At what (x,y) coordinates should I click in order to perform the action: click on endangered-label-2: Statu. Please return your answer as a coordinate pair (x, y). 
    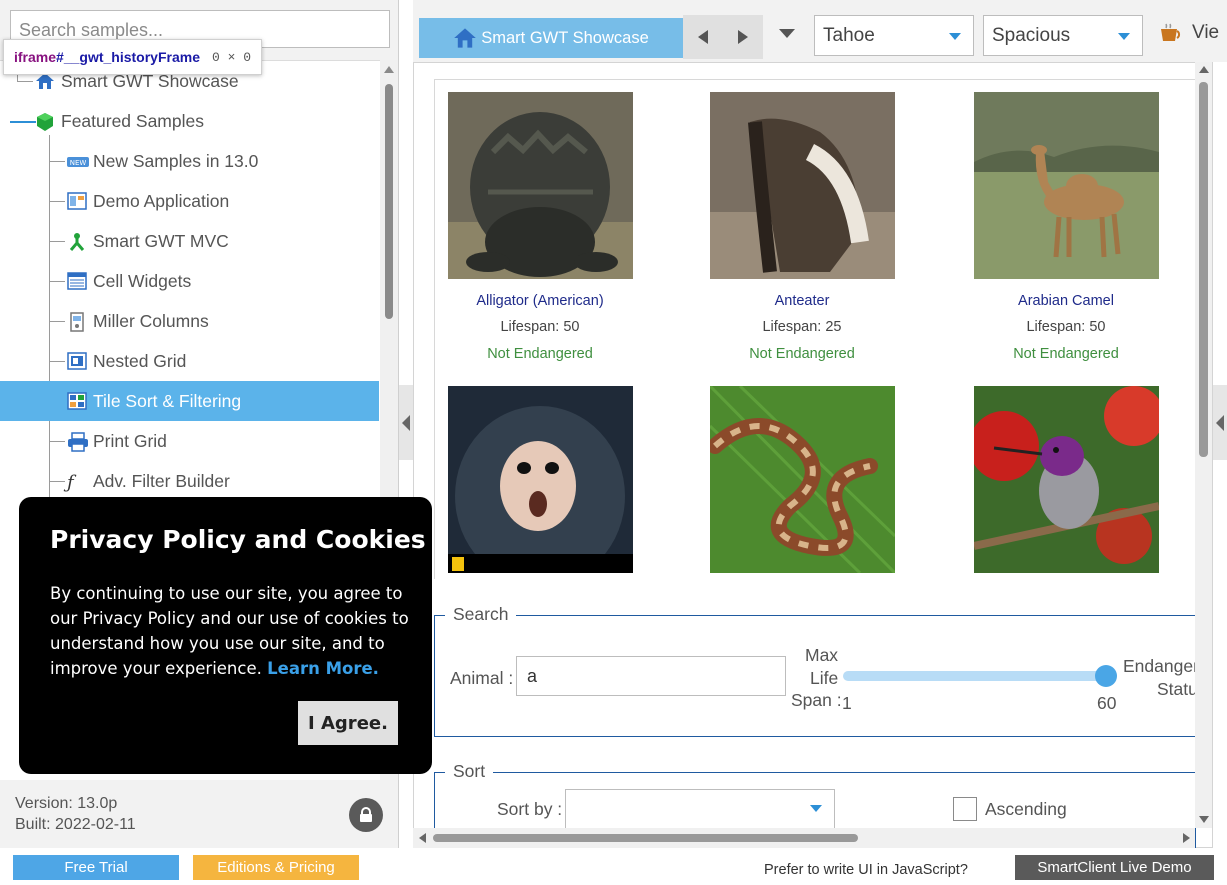
    Looking at the image, I should click on (1177, 689).